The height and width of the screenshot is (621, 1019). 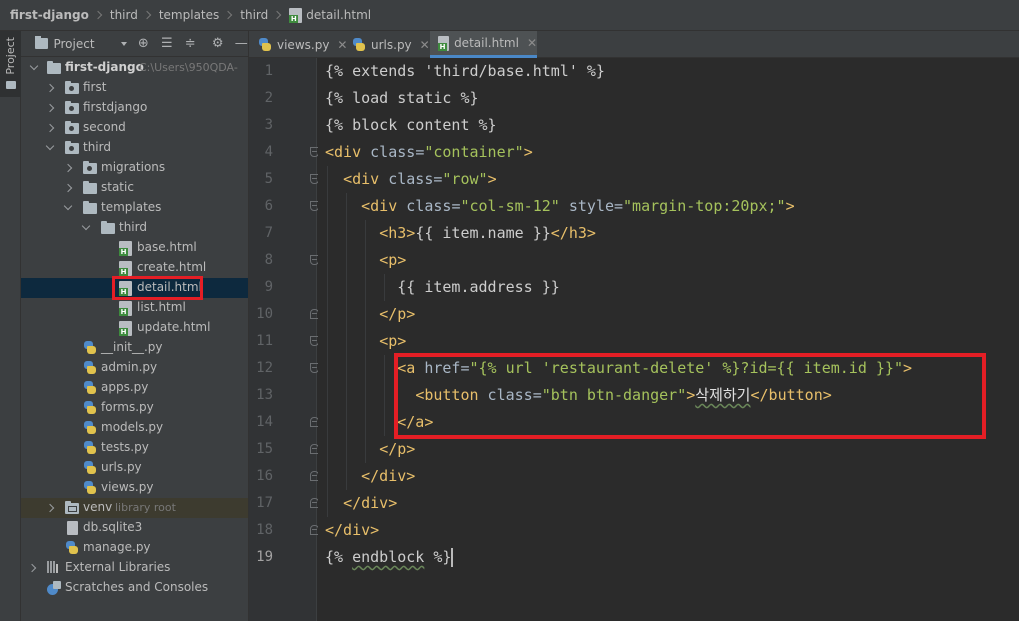 What do you see at coordinates (134, 548) in the screenshot?
I see `tree-item-manage-py: manage.py` at bounding box center [134, 548].